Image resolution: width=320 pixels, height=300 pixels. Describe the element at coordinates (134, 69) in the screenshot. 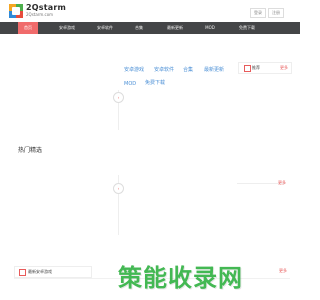

I see `tag-android-games: 安卓游戏` at that location.